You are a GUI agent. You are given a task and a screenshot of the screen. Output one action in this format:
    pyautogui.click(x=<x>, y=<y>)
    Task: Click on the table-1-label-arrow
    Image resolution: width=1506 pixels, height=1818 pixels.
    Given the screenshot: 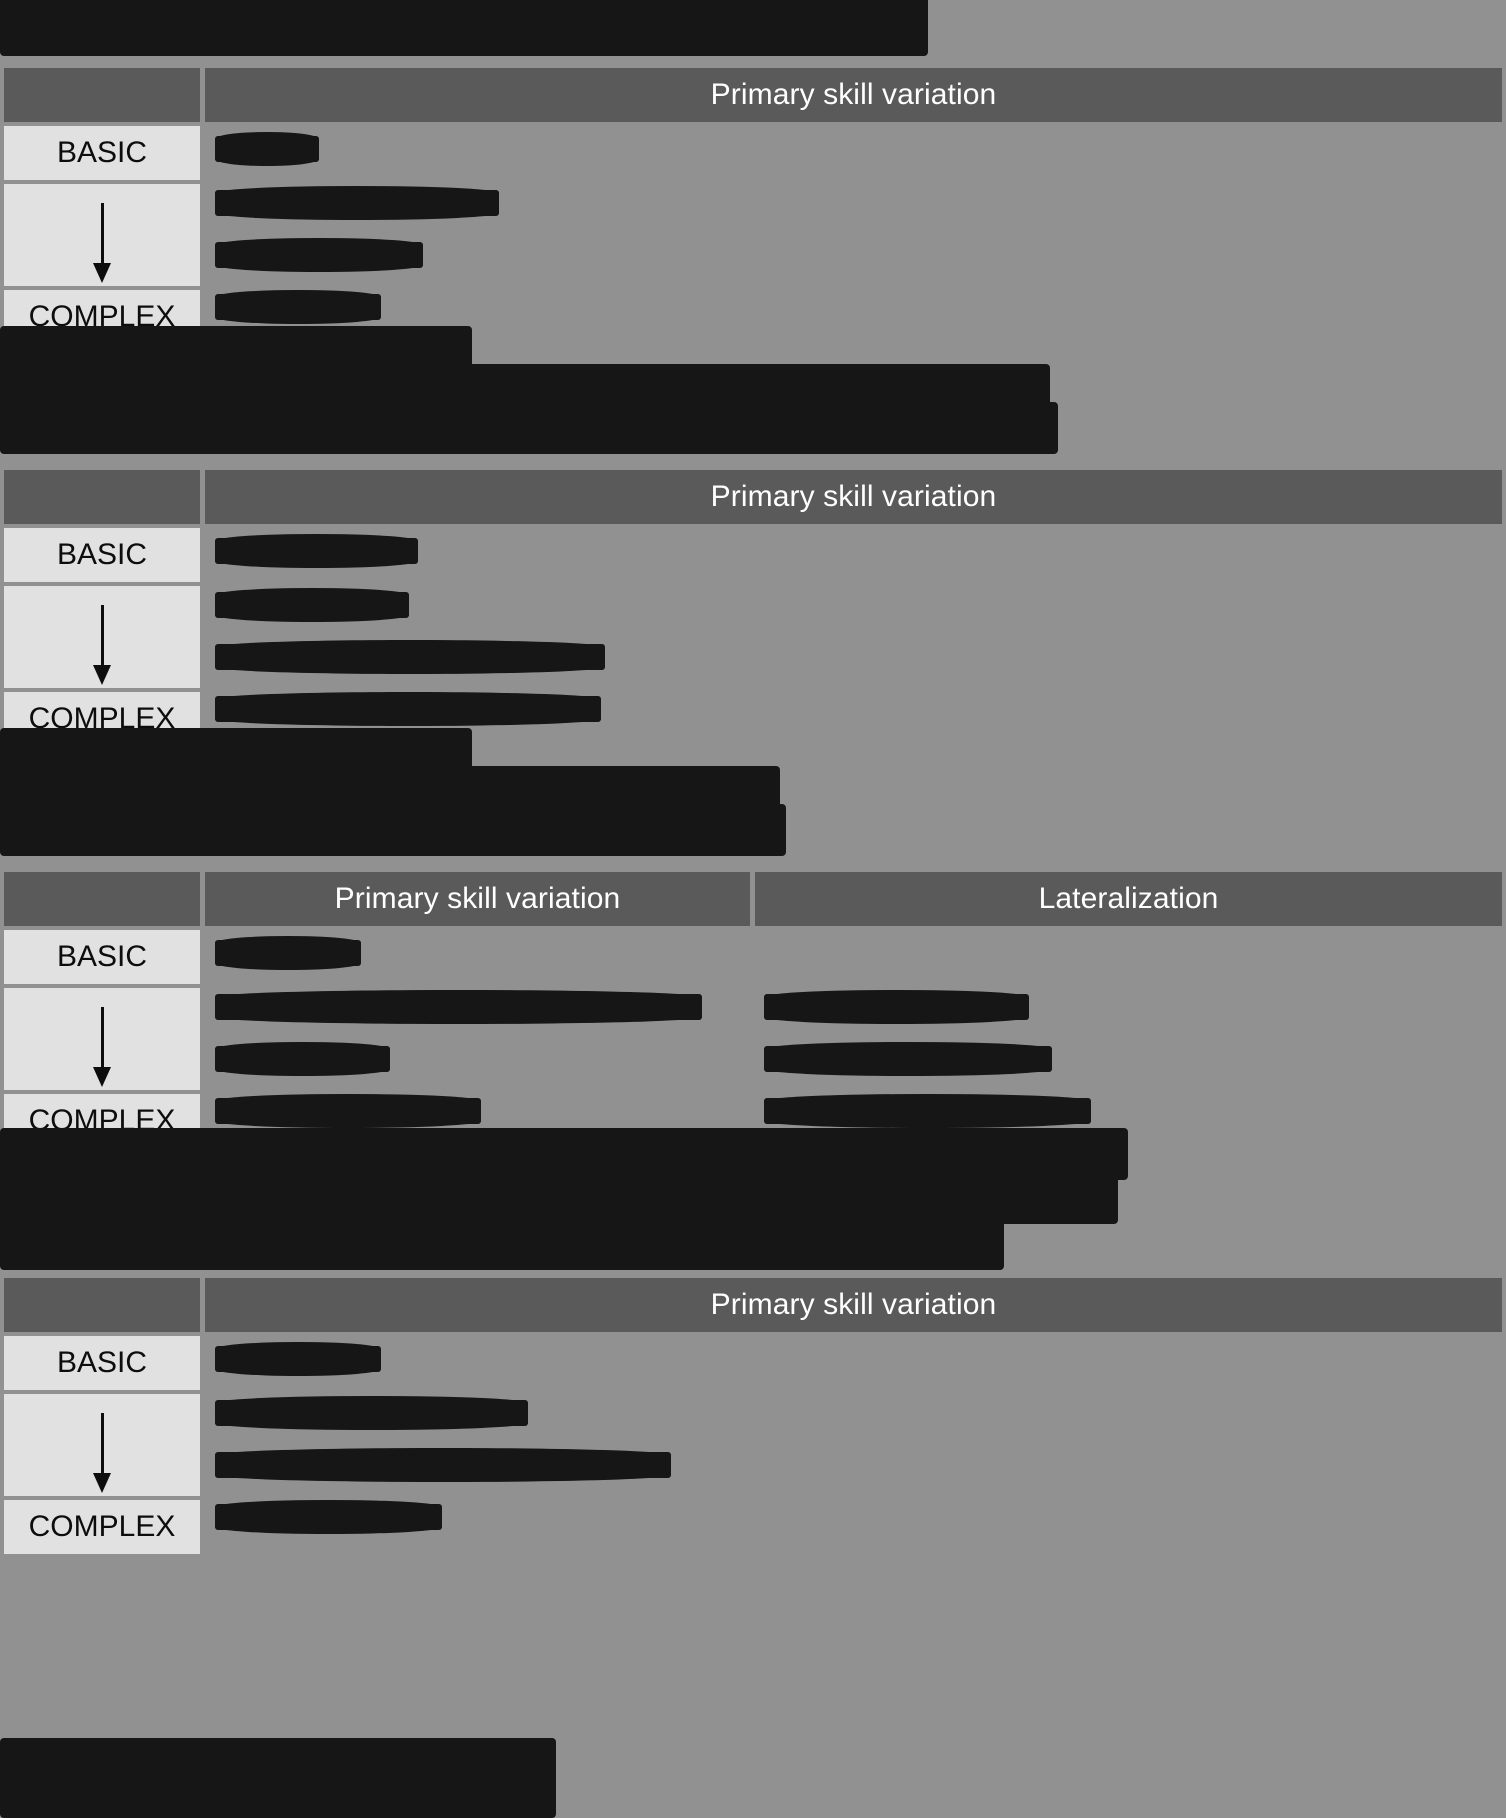 What is the action you would take?
    pyautogui.click(x=102, y=235)
    